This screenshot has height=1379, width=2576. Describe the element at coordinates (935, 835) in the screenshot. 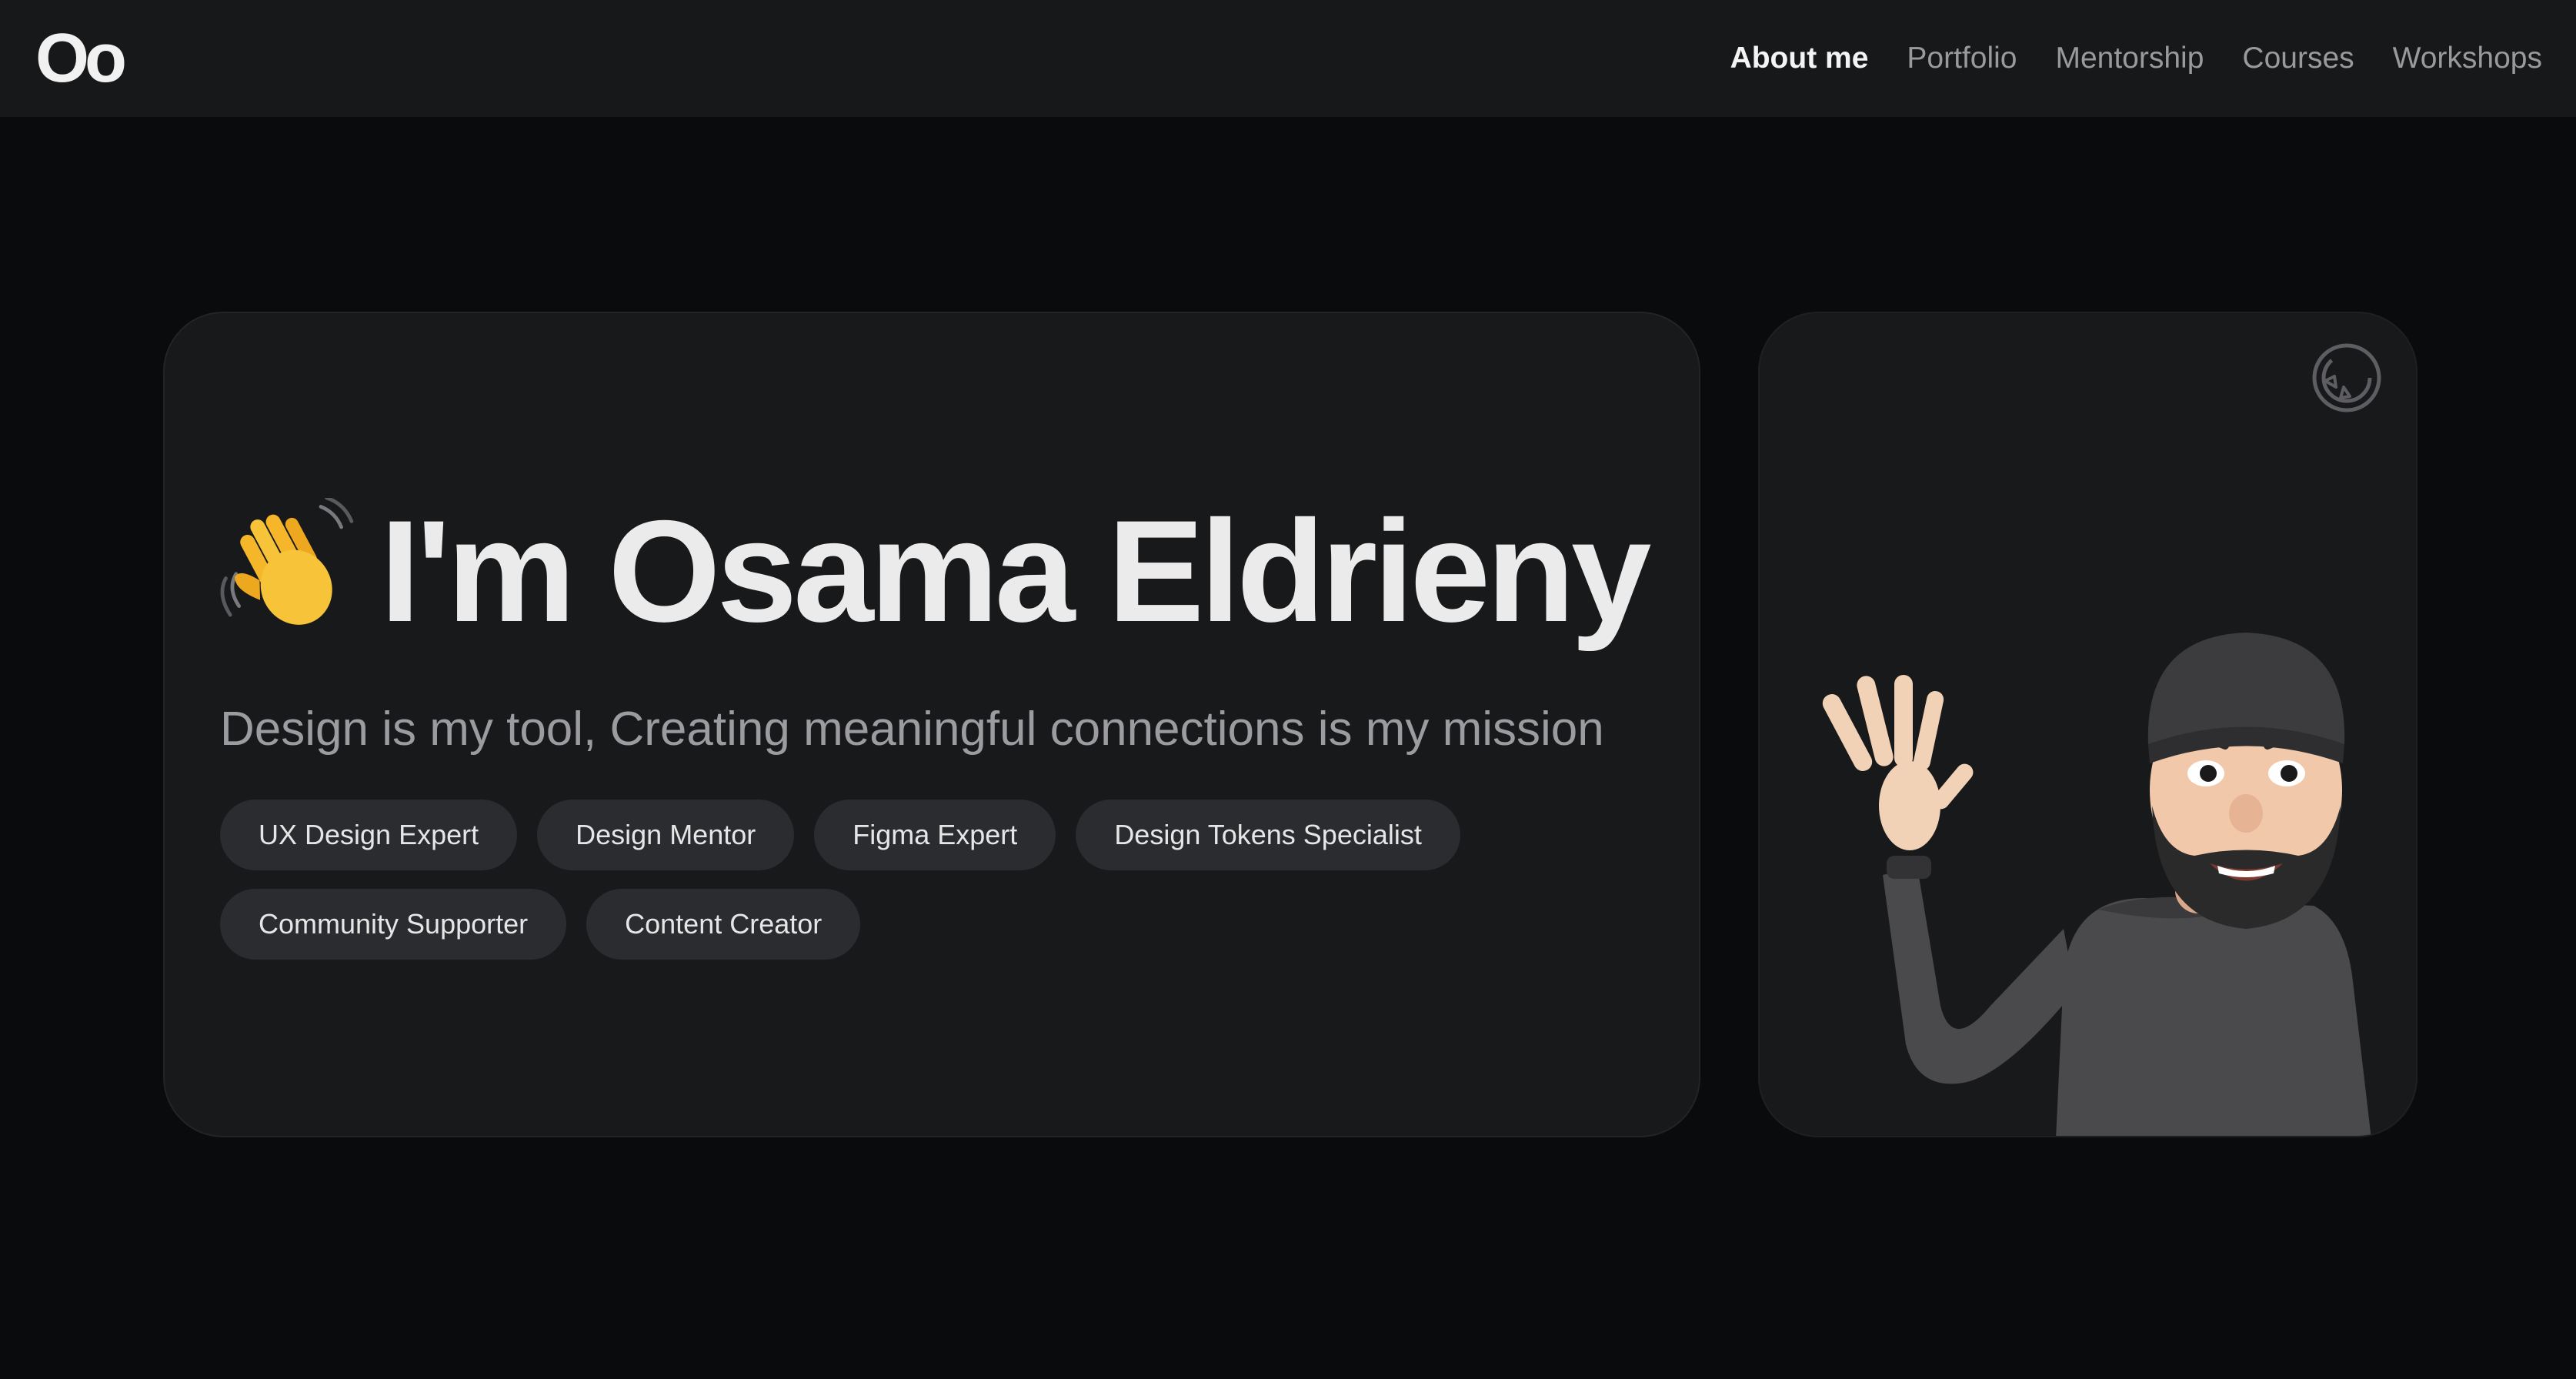

I see `tag-figma-expert: Figma Expert` at that location.